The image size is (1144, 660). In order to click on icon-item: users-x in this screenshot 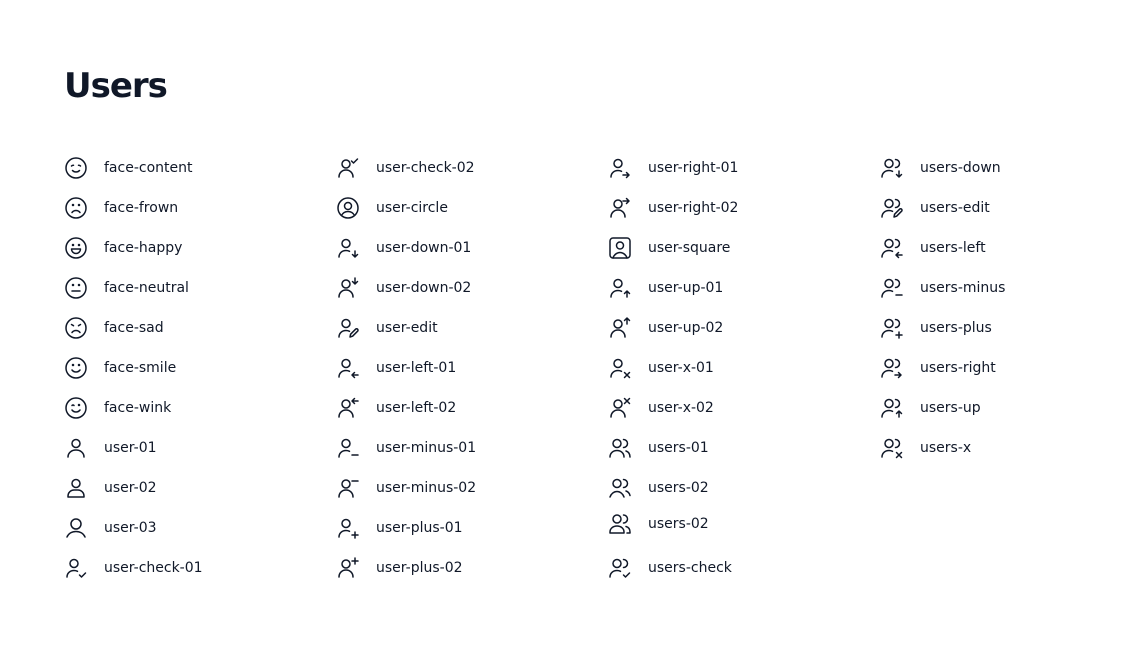, I will do `click(1005, 452)`.